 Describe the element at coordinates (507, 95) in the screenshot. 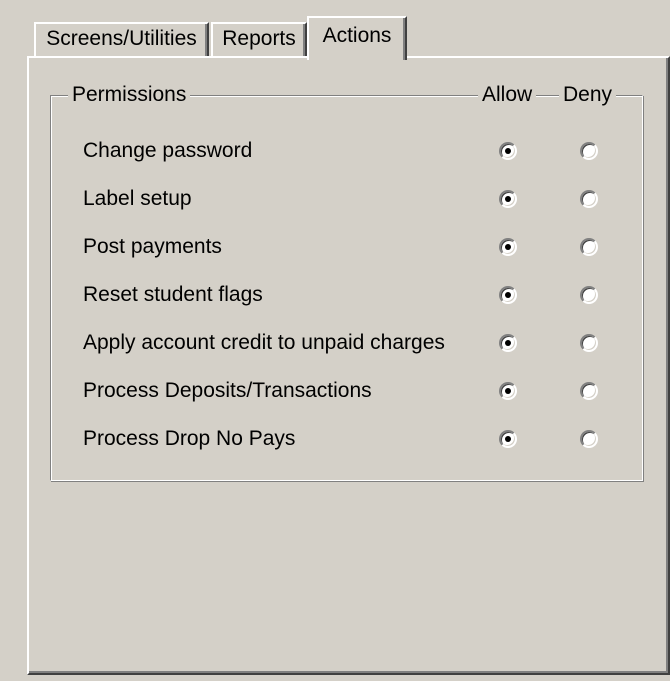

I see `allow-column-header: Allow` at that location.